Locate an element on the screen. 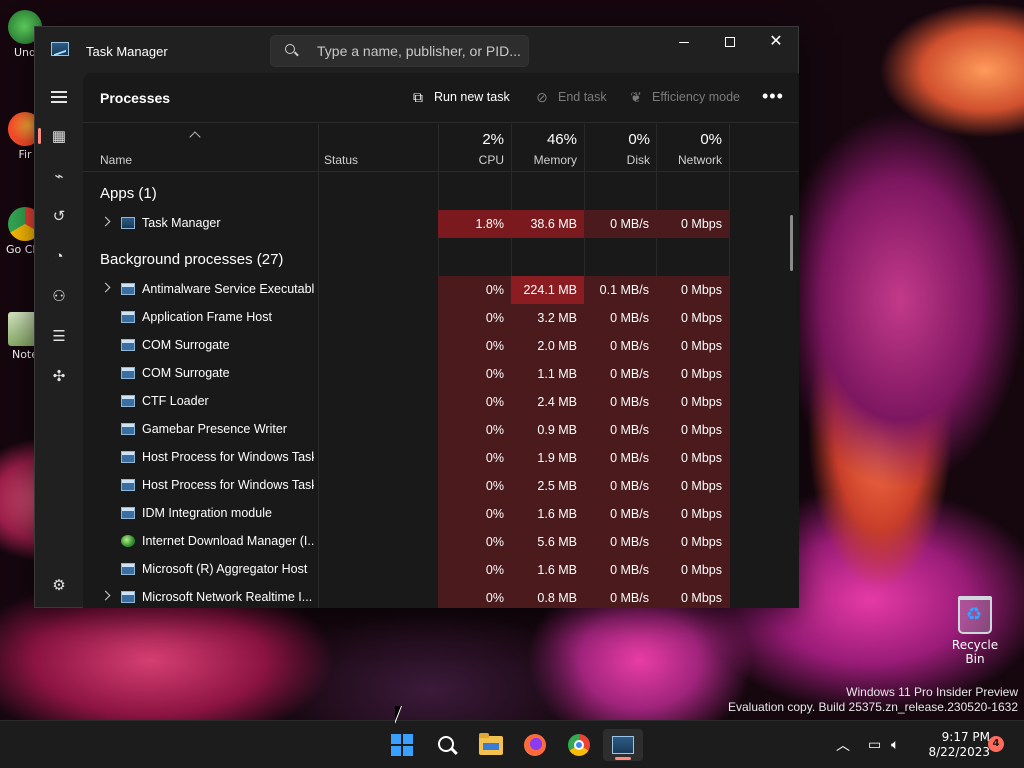 This screenshot has width=1024, height=768. end-task-button: ⊘ End task is located at coordinates (570, 97).